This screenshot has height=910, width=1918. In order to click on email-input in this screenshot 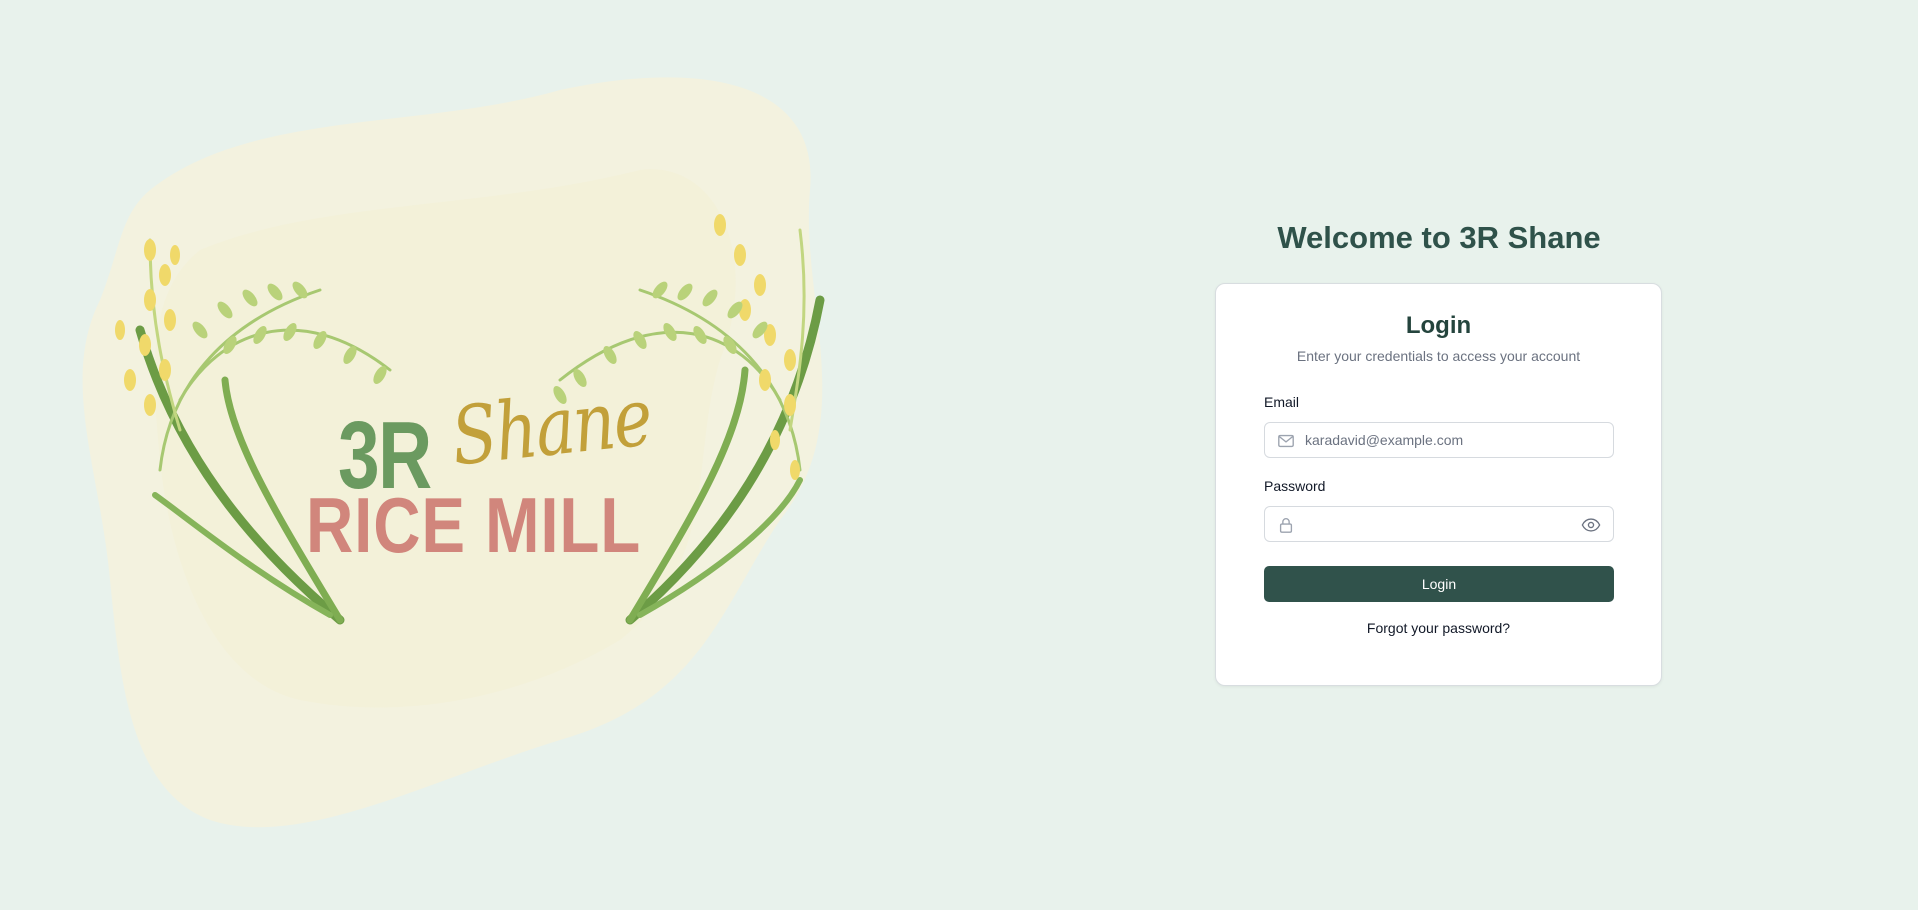, I will do `click(1440, 440)`.